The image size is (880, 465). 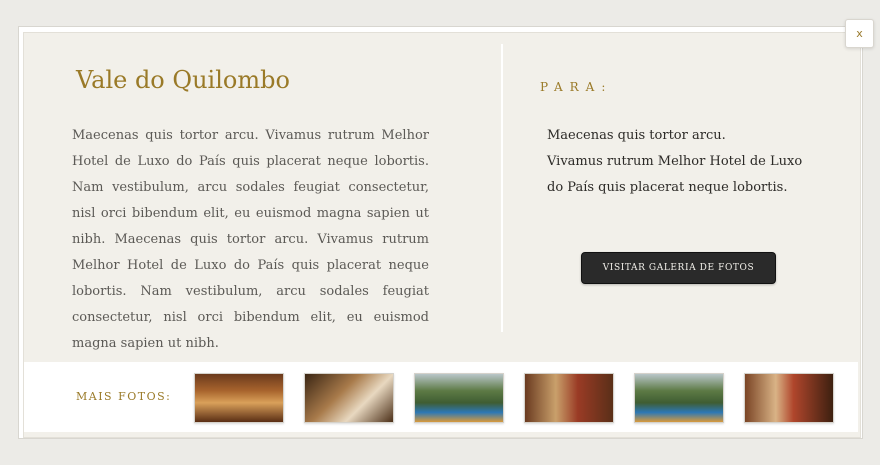 I want to click on hotel-title: Vale do Quilombo, so click(x=183, y=80).